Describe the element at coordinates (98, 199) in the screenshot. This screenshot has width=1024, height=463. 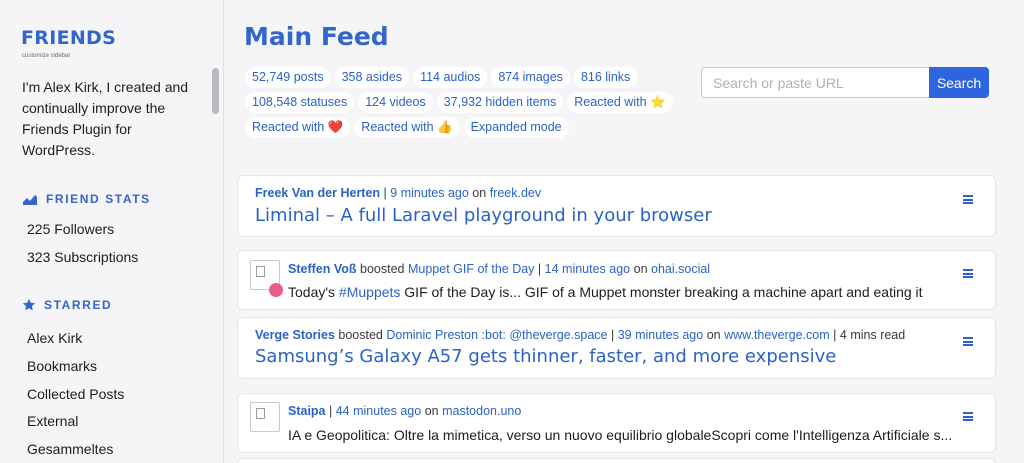
I see `friend-stats-label: FRIEND STATS` at that location.